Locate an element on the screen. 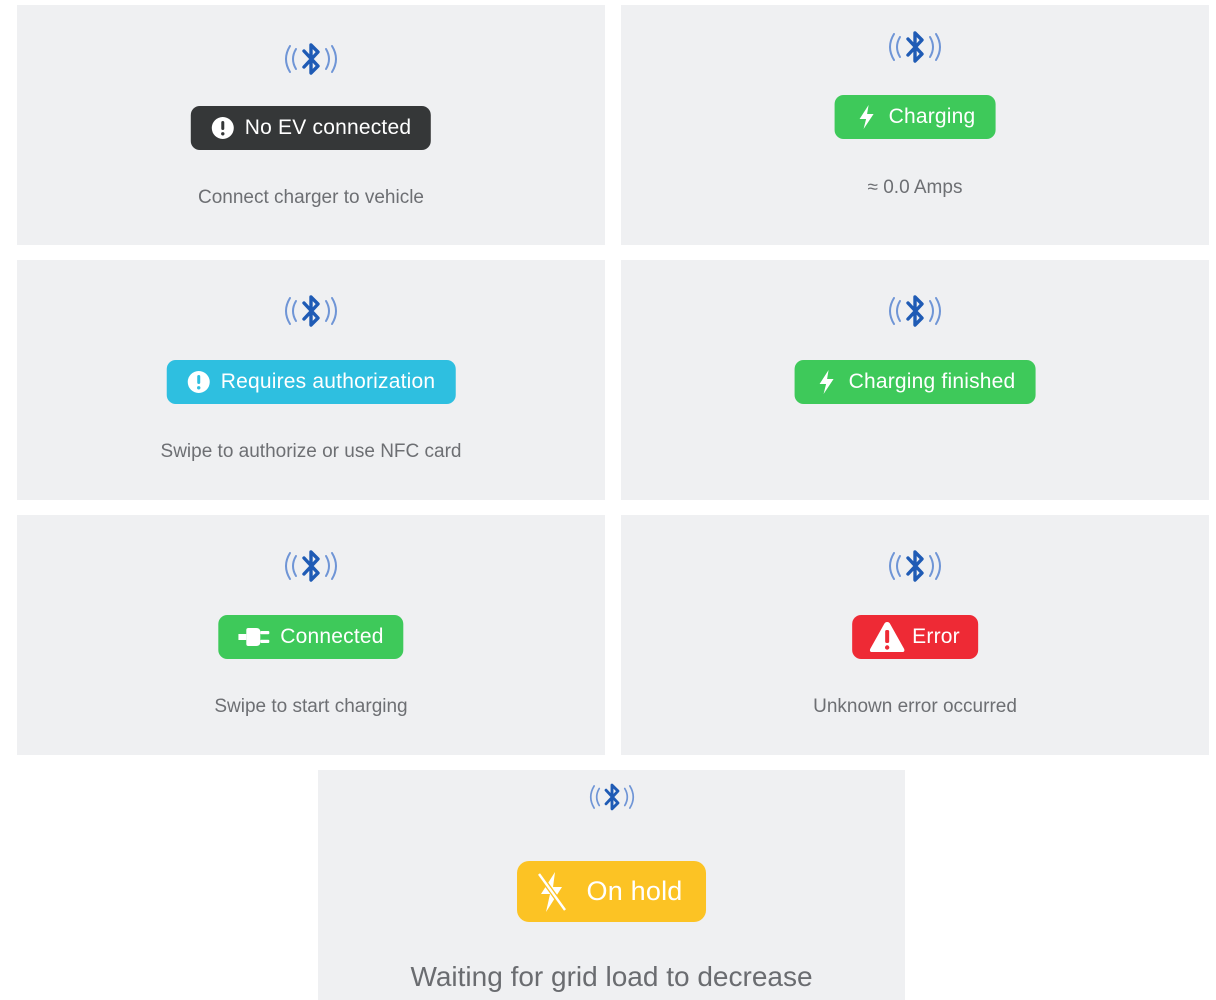 The height and width of the screenshot is (1000, 1216). status-badge: Charging finished is located at coordinates (915, 382).